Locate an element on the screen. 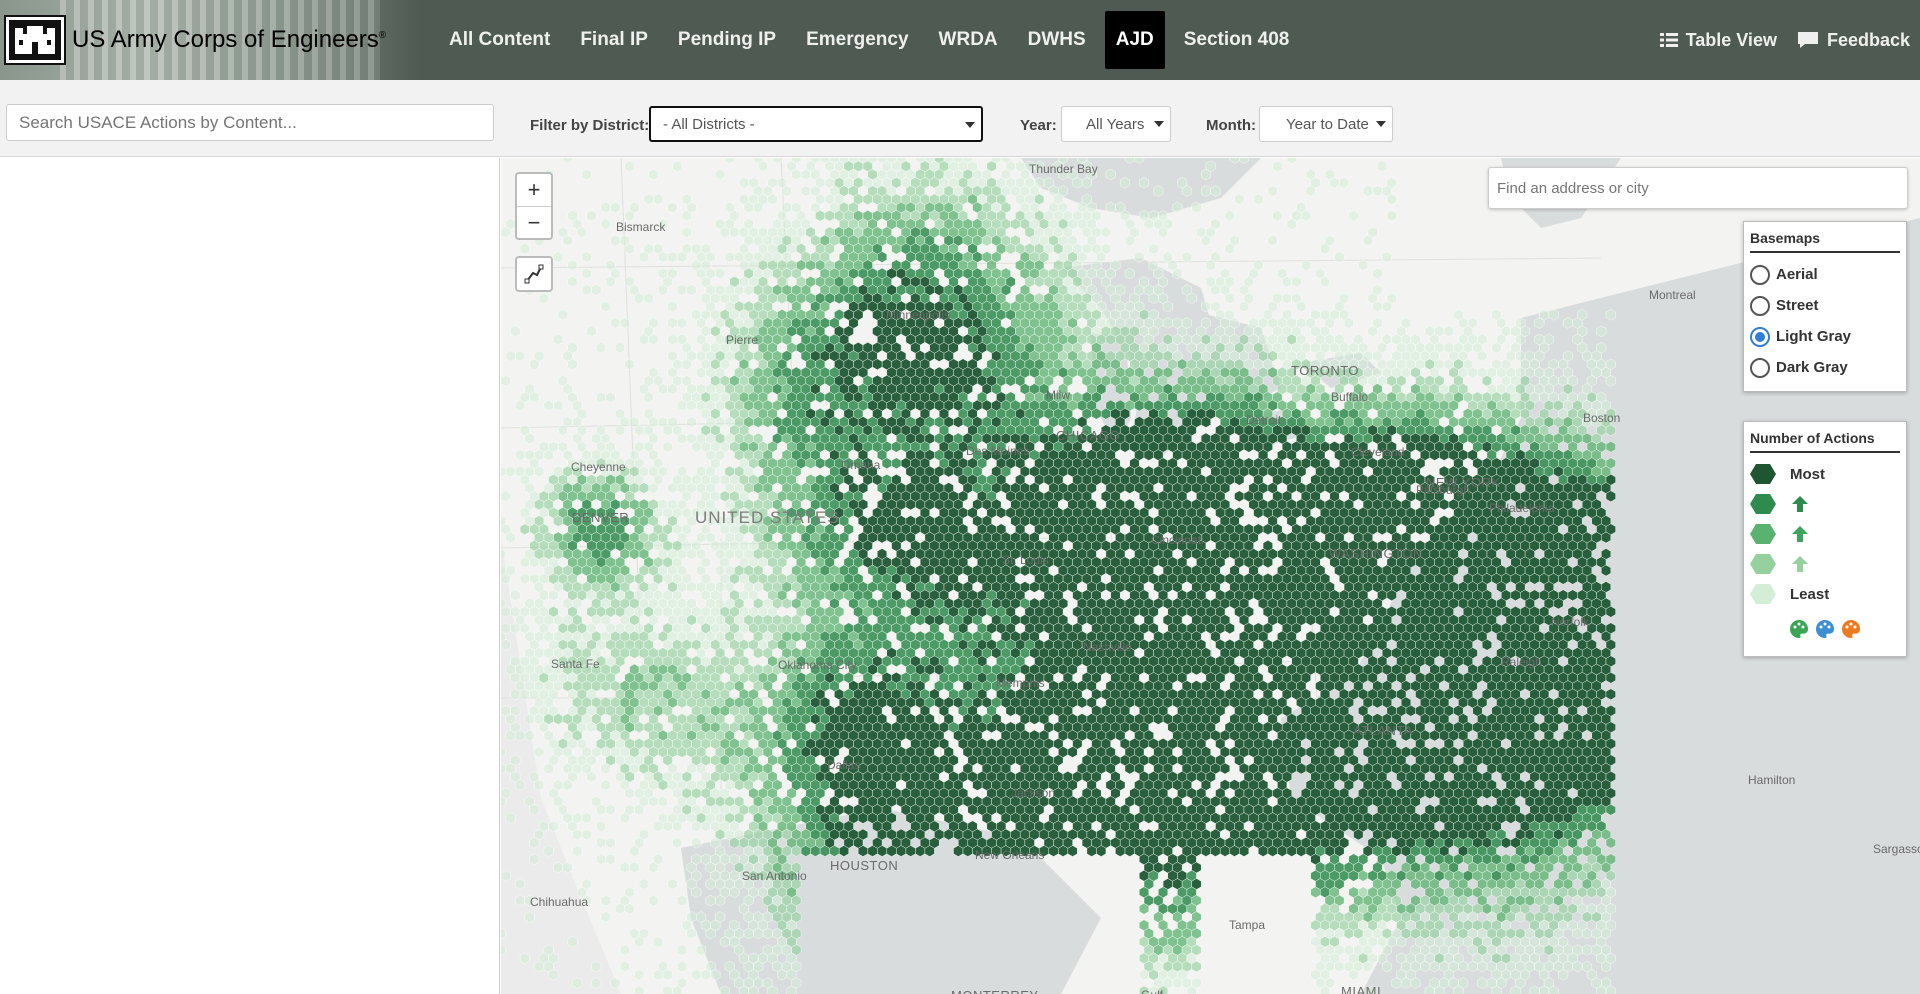  map-label-santa-fe: Santa Fe is located at coordinates (575, 664).